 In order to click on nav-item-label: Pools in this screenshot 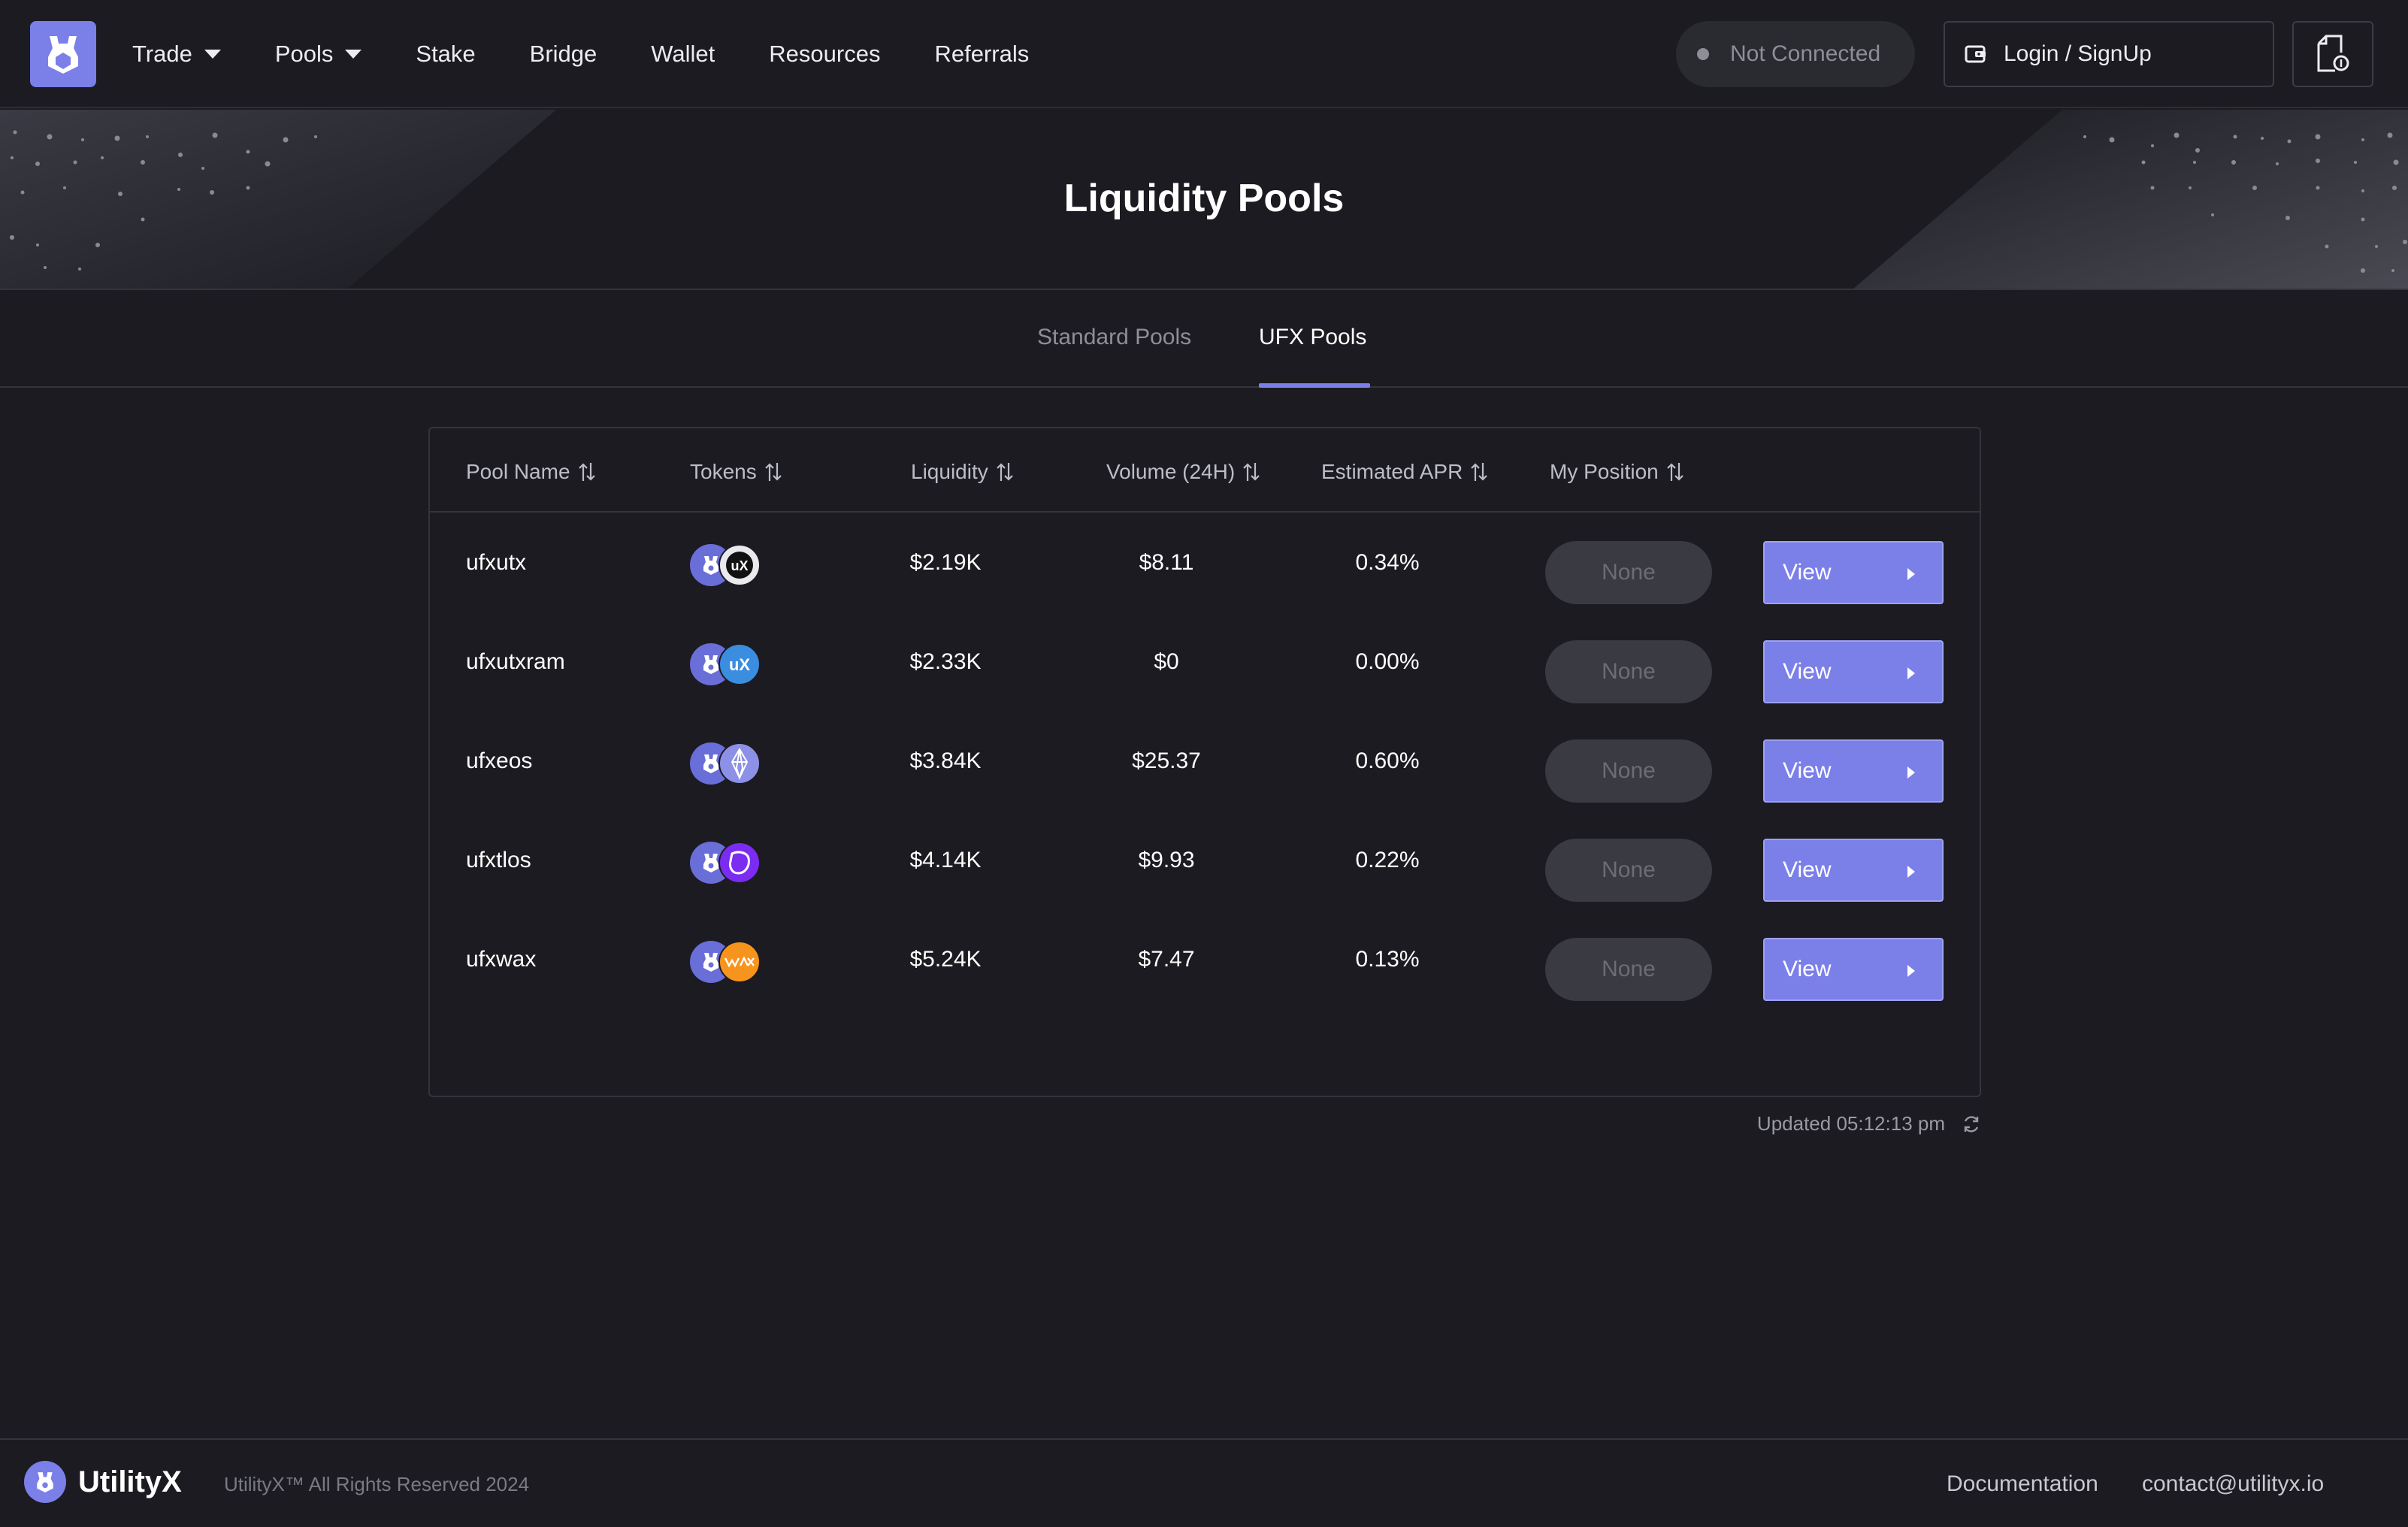, I will do `click(304, 54)`.